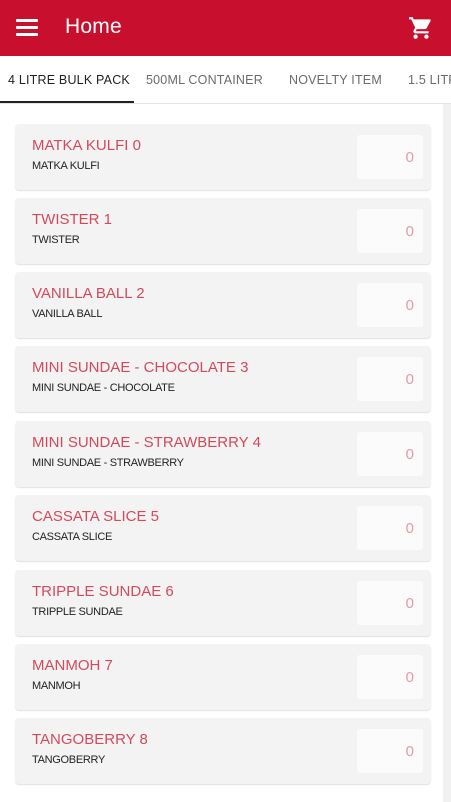 This screenshot has width=451, height=802. What do you see at coordinates (108, 463) in the screenshot?
I see `product-subtitle: MINI SUNDAE - STRAWBERRY` at bounding box center [108, 463].